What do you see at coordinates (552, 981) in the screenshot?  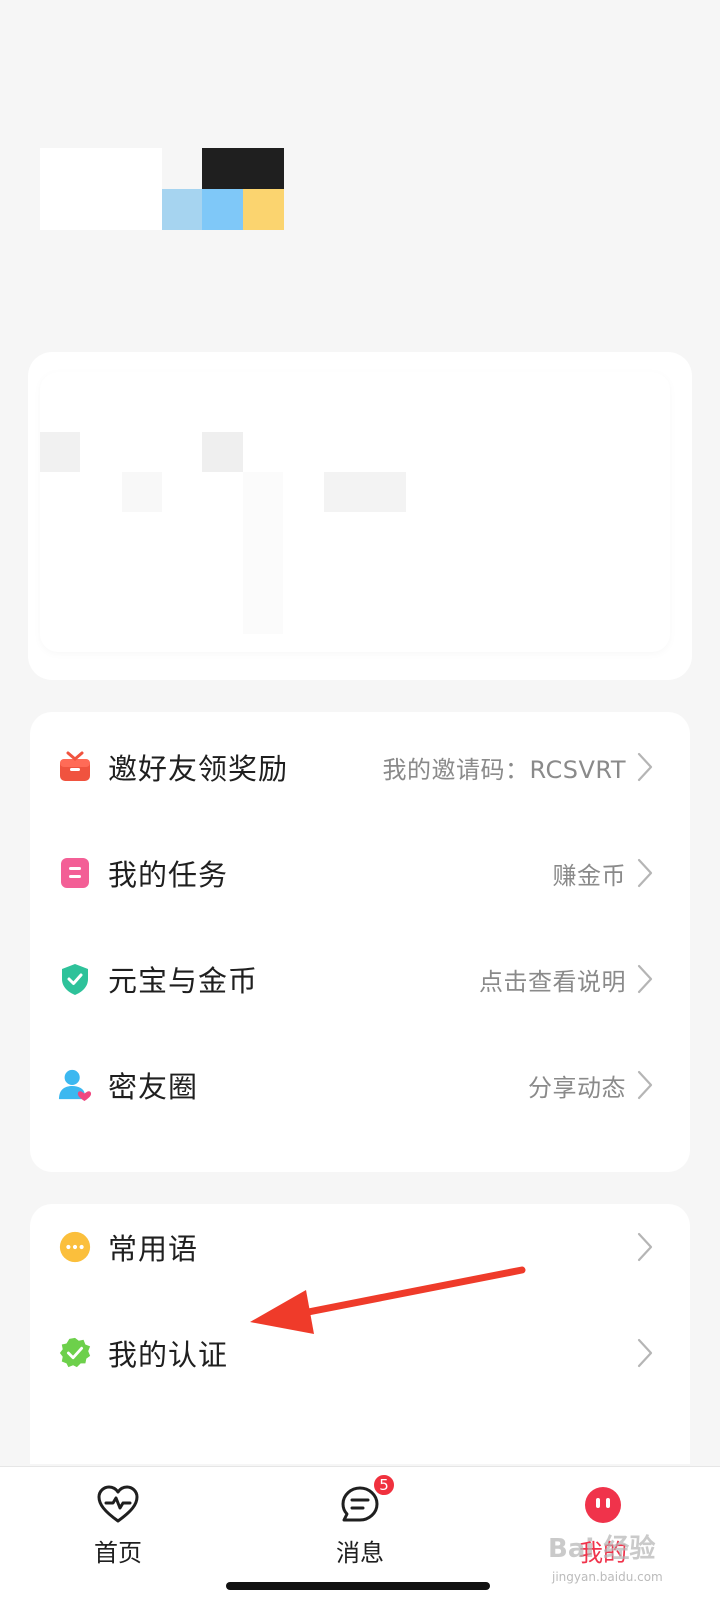 I see `menu-detail: 点击查看说明` at bounding box center [552, 981].